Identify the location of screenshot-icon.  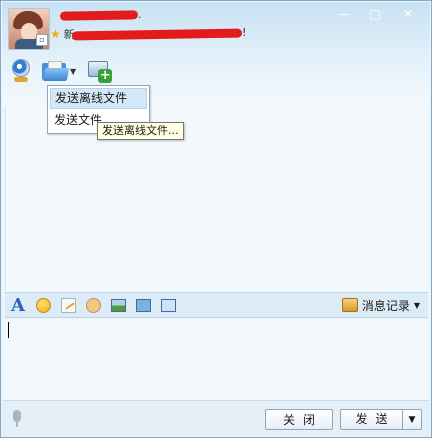
(143, 305).